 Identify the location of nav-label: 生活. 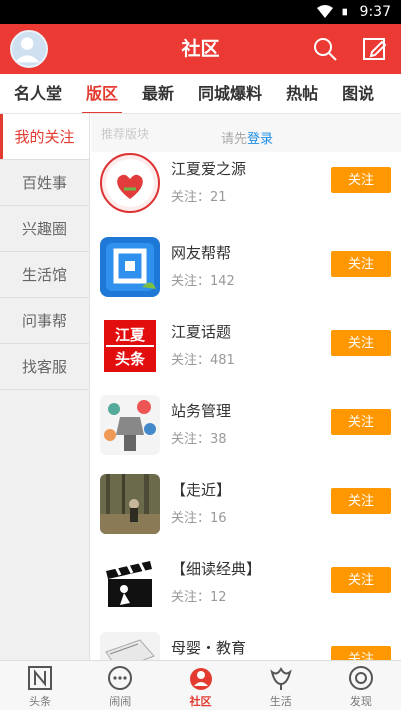
(280, 701).